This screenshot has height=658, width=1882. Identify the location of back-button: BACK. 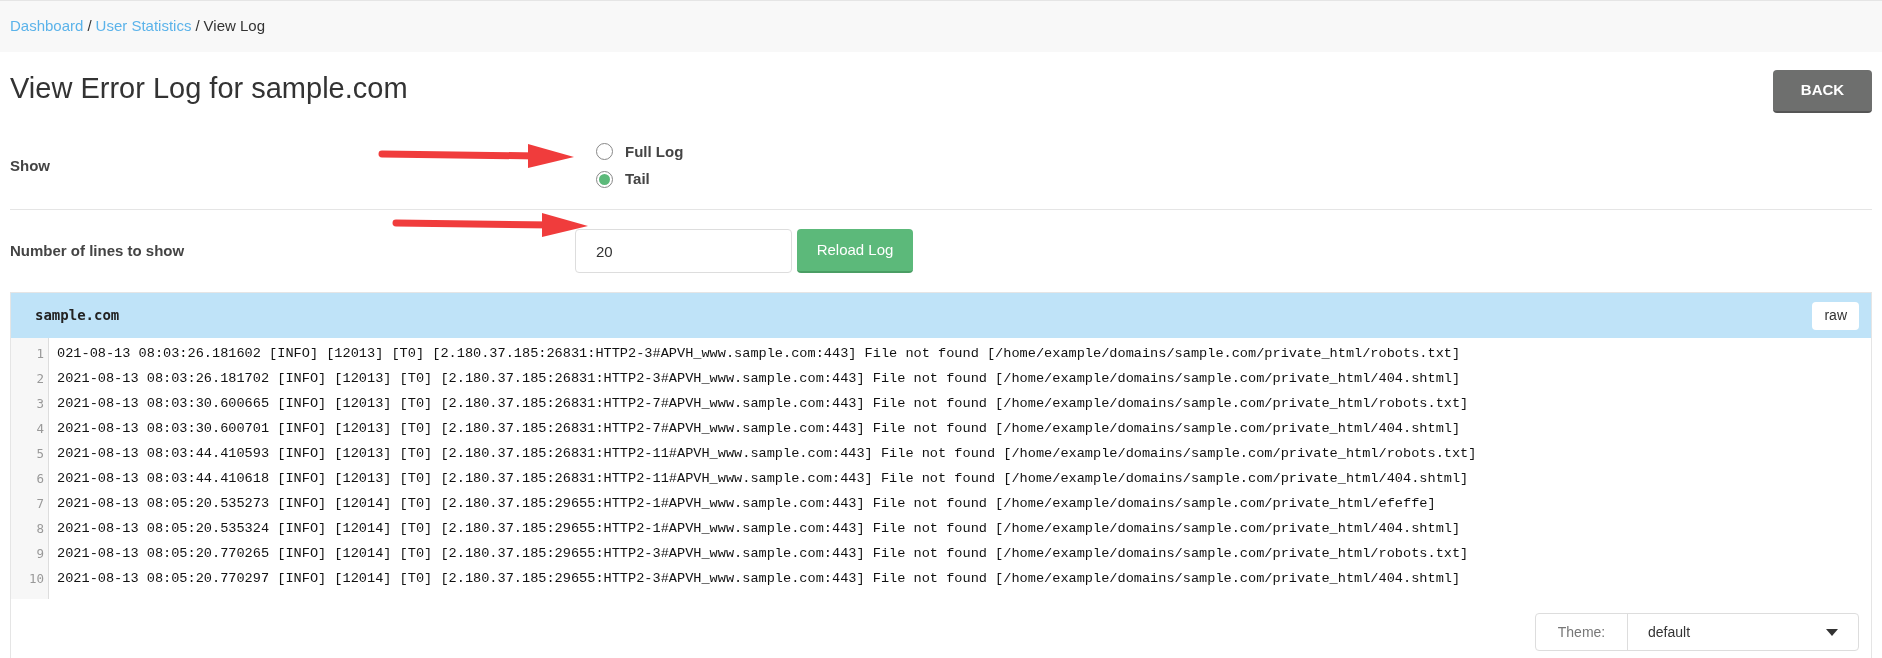
(1822, 91).